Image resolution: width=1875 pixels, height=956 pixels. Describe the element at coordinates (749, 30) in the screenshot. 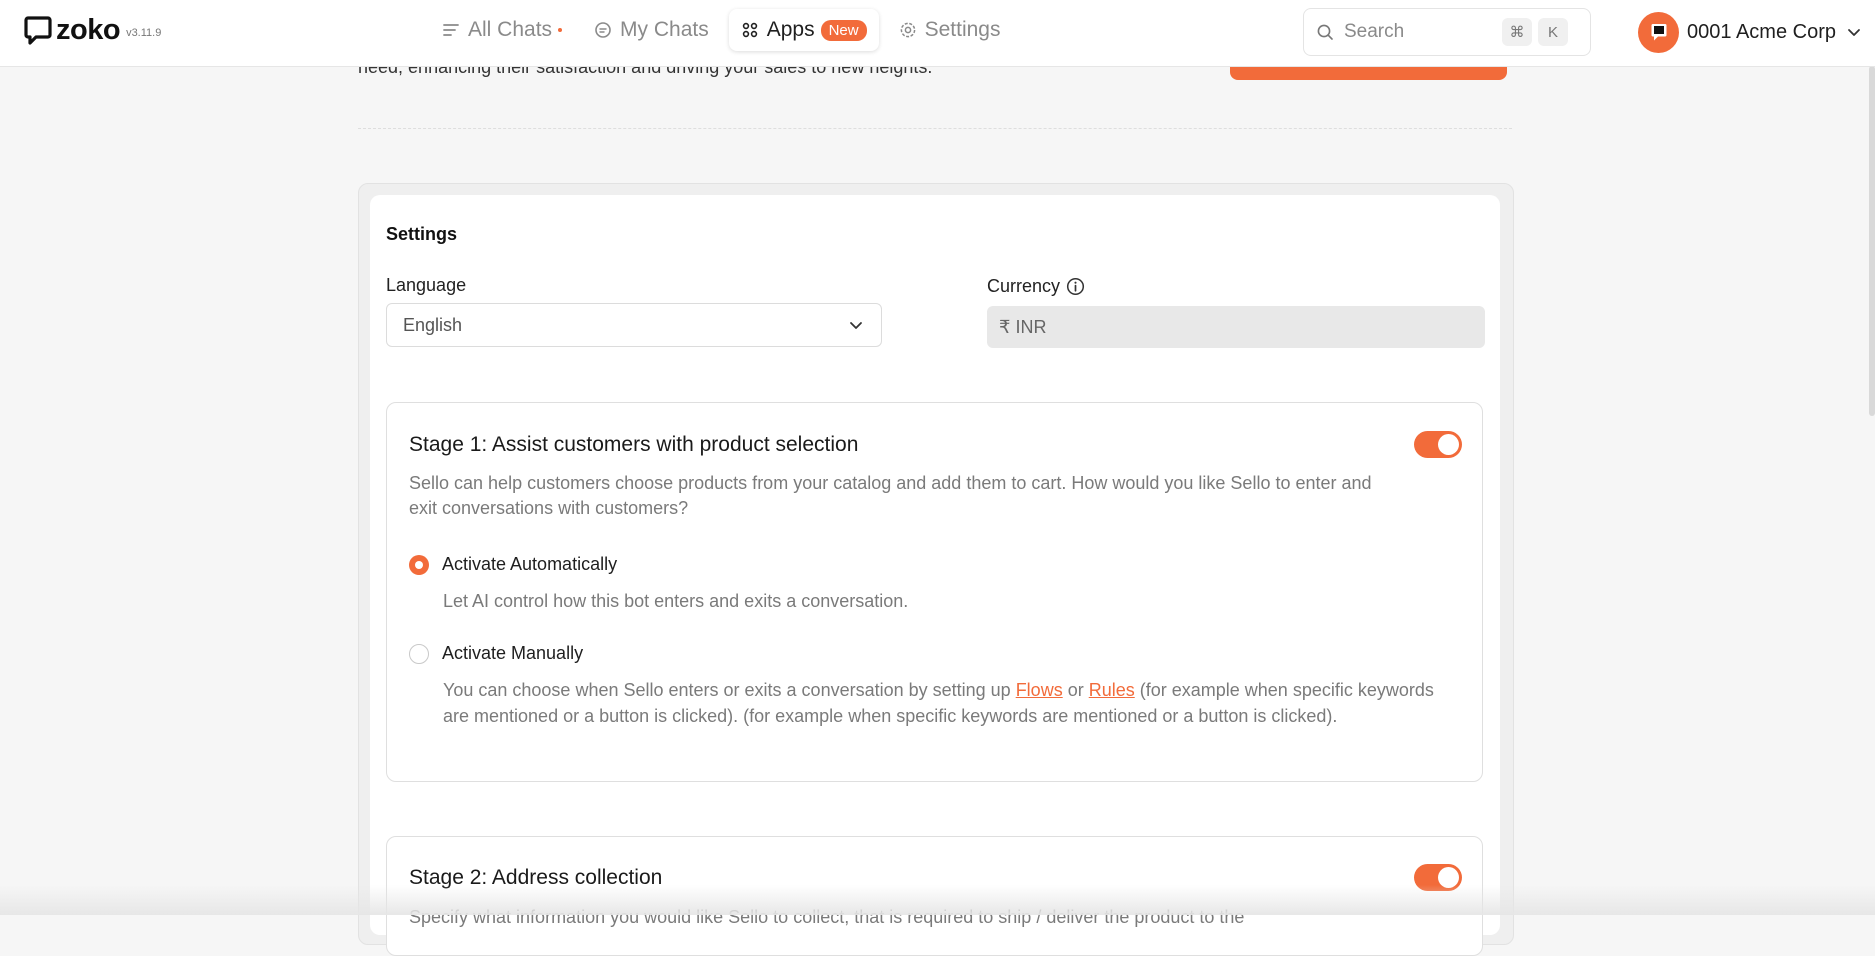

I see `apps-grid-icon` at that location.